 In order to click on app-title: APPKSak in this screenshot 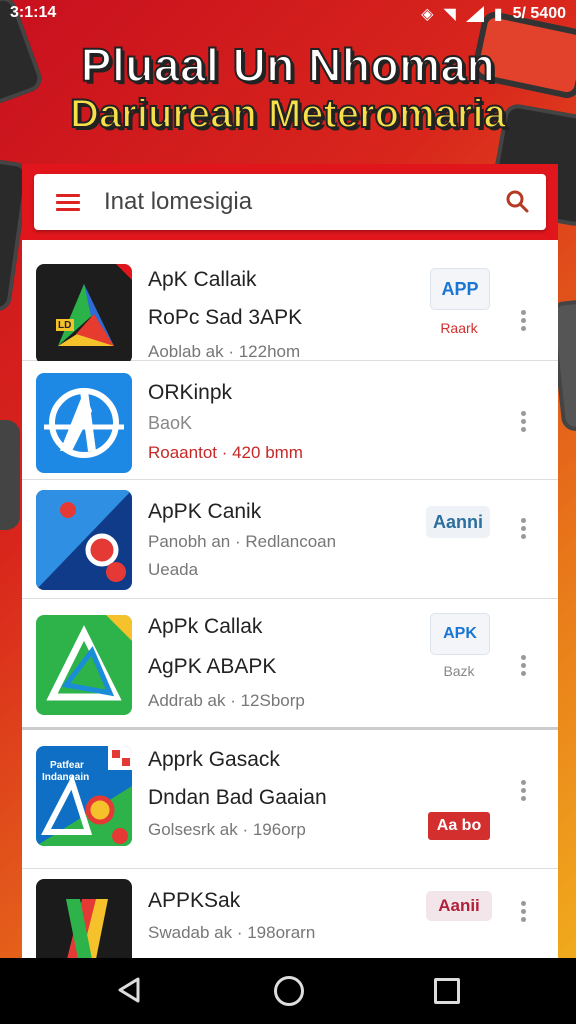, I will do `click(194, 900)`.